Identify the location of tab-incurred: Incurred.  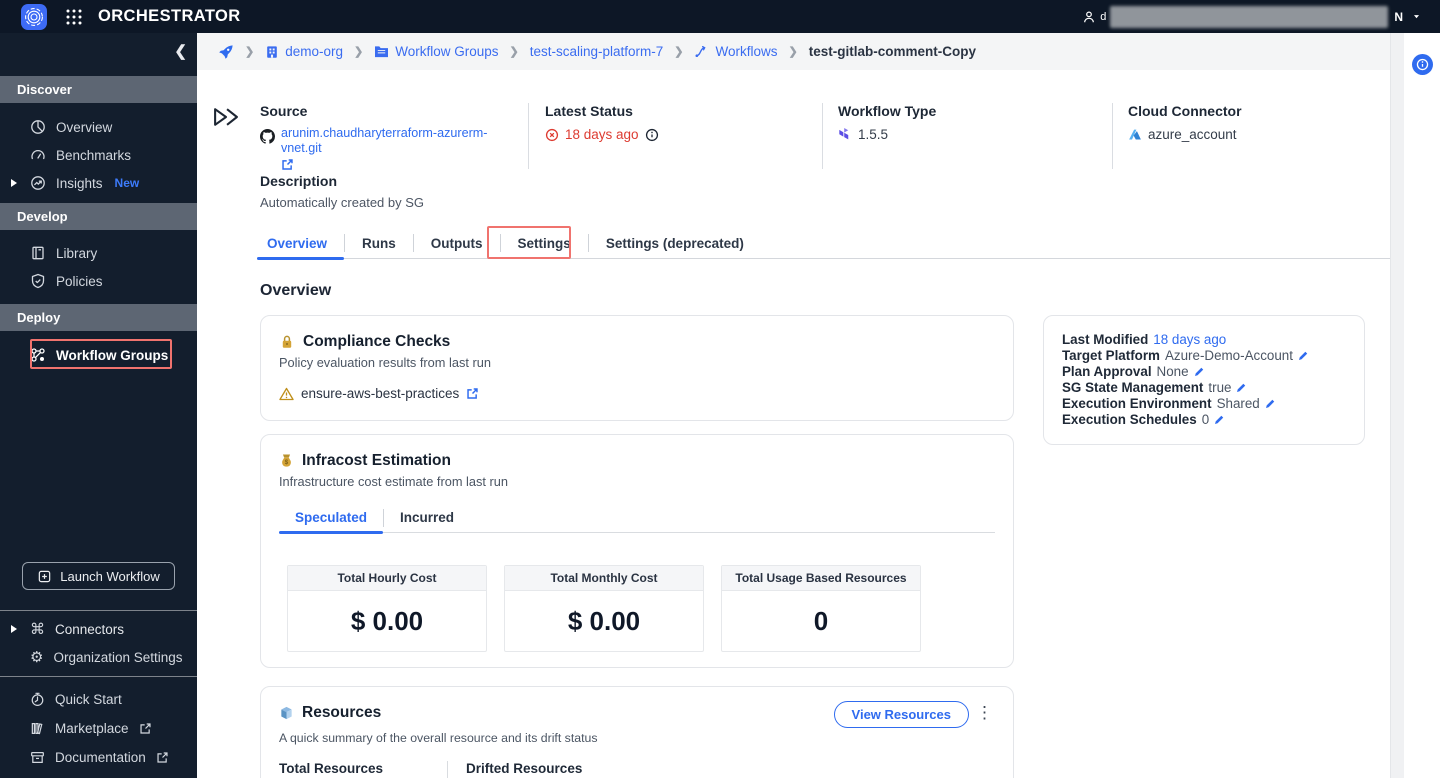
(427, 517).